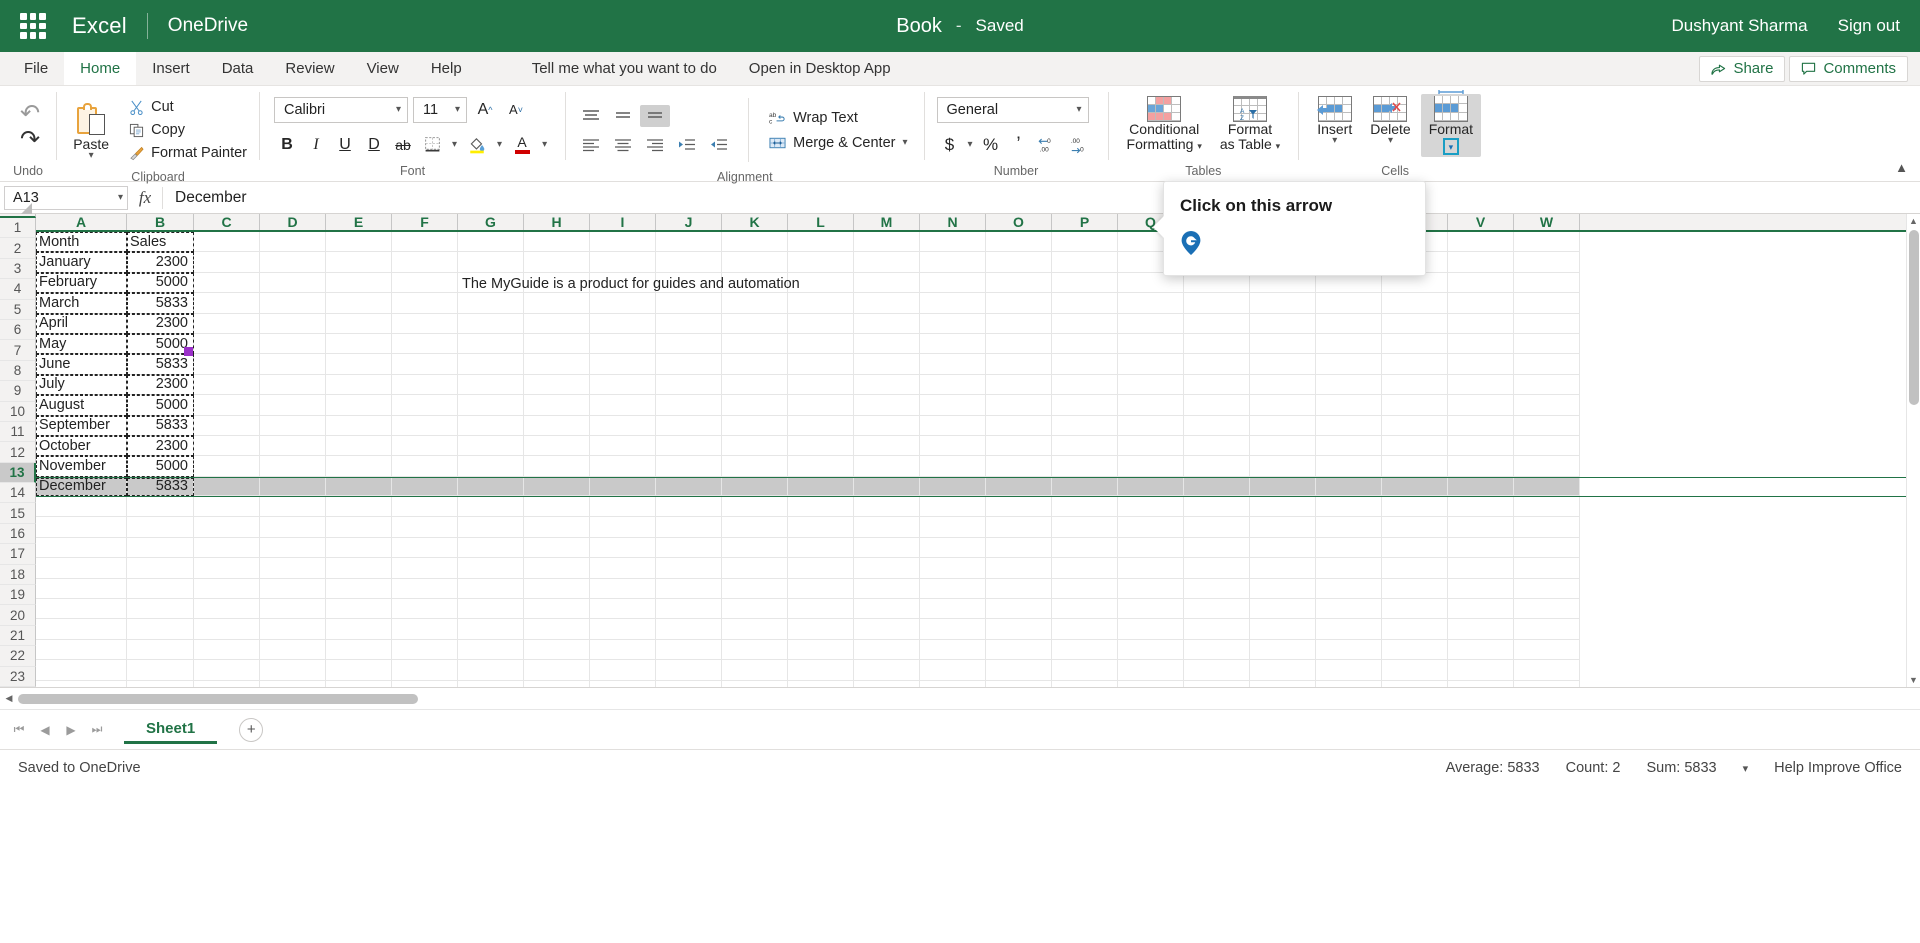 This screenshot has width=1920, height=943. I want to click on cell-M23, so click(887, 683).